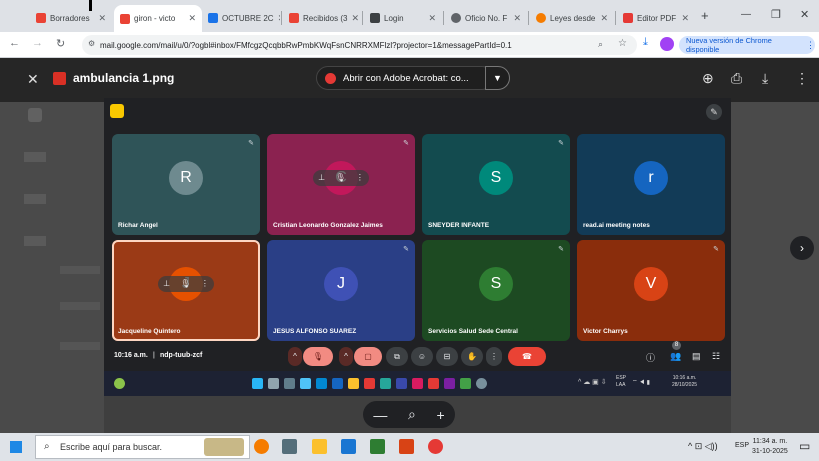 This screenshot has width=819, height=461. What do you see at coordinates (775, 267) in the screenshot?
I see `gmail-right-dimmed` at bounding box center [775, 267].